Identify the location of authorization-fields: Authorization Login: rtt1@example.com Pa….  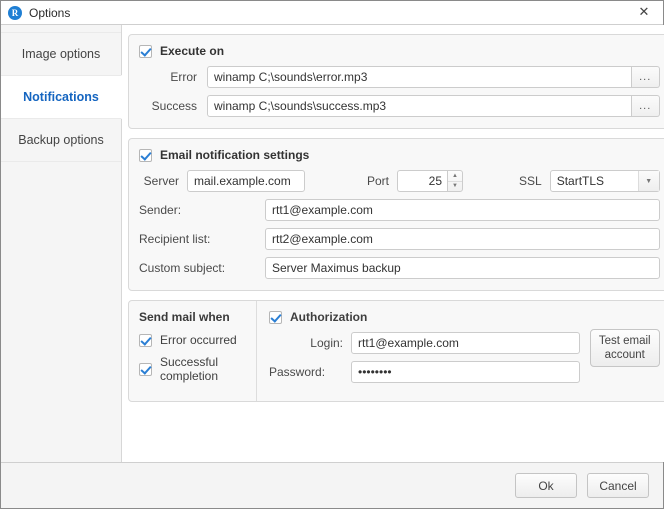
(424, 350).